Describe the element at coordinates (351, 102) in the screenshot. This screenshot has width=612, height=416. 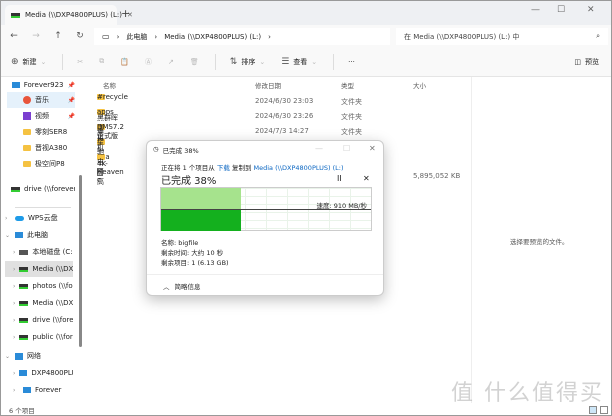
I see `file-type: 文件夹` at that location.